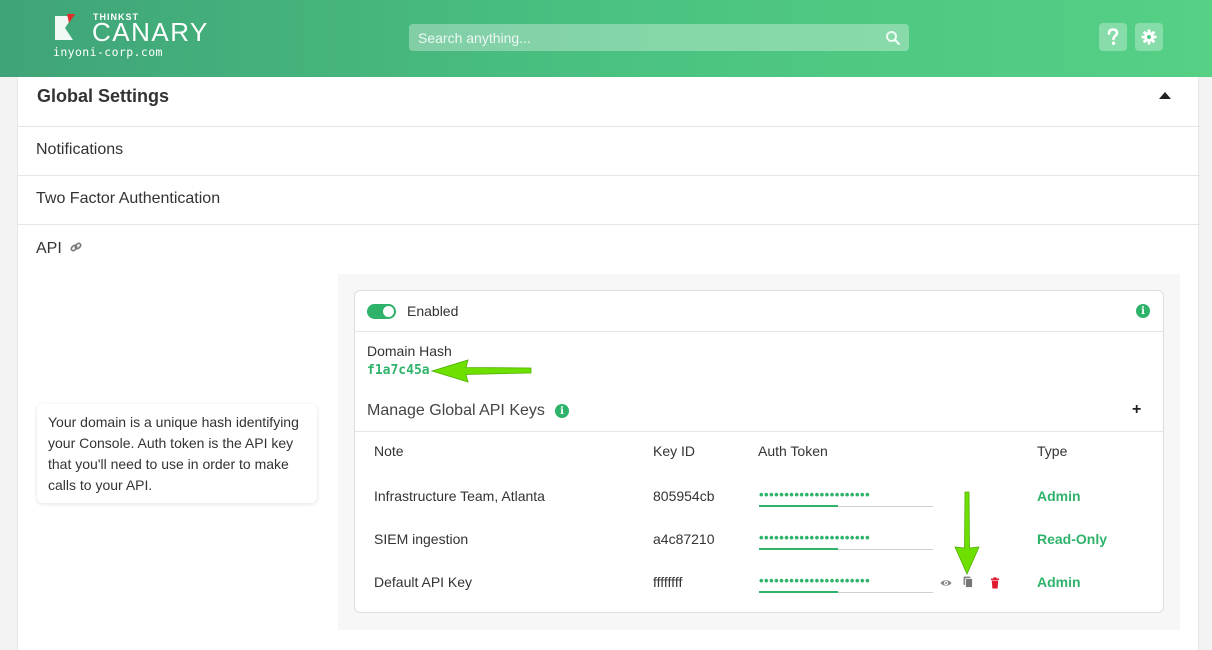  Describe the element at coordinates (684, 539) in the screenshot. I see `key-id: a4c87210` at that location.